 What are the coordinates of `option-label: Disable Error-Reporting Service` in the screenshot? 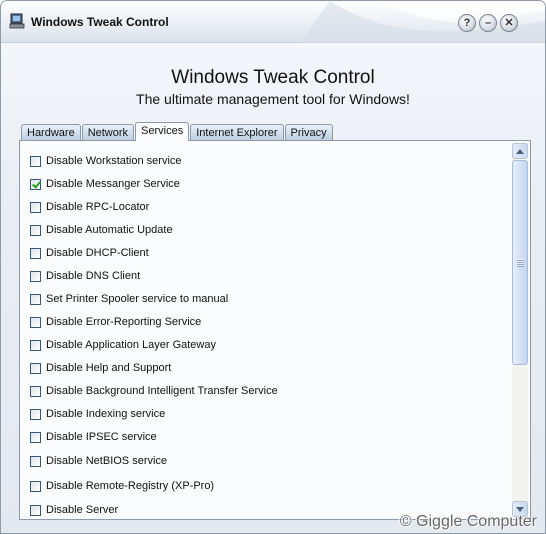 It's located at (124, 322).